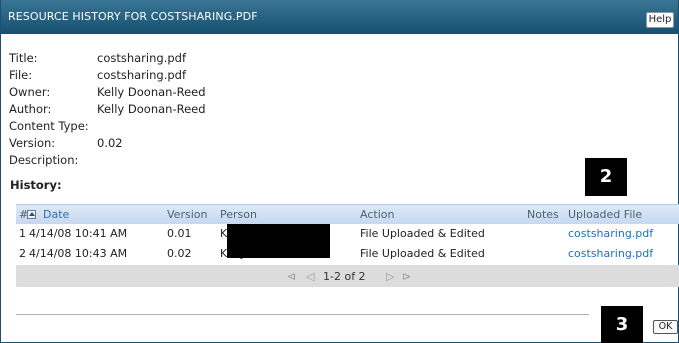 The image size is (679, 343). What do you see at coordinates (78, 233) in the screenshot?
I see `row-date: 4/14/08 10:41 AM` at bounding box center [78, 233].